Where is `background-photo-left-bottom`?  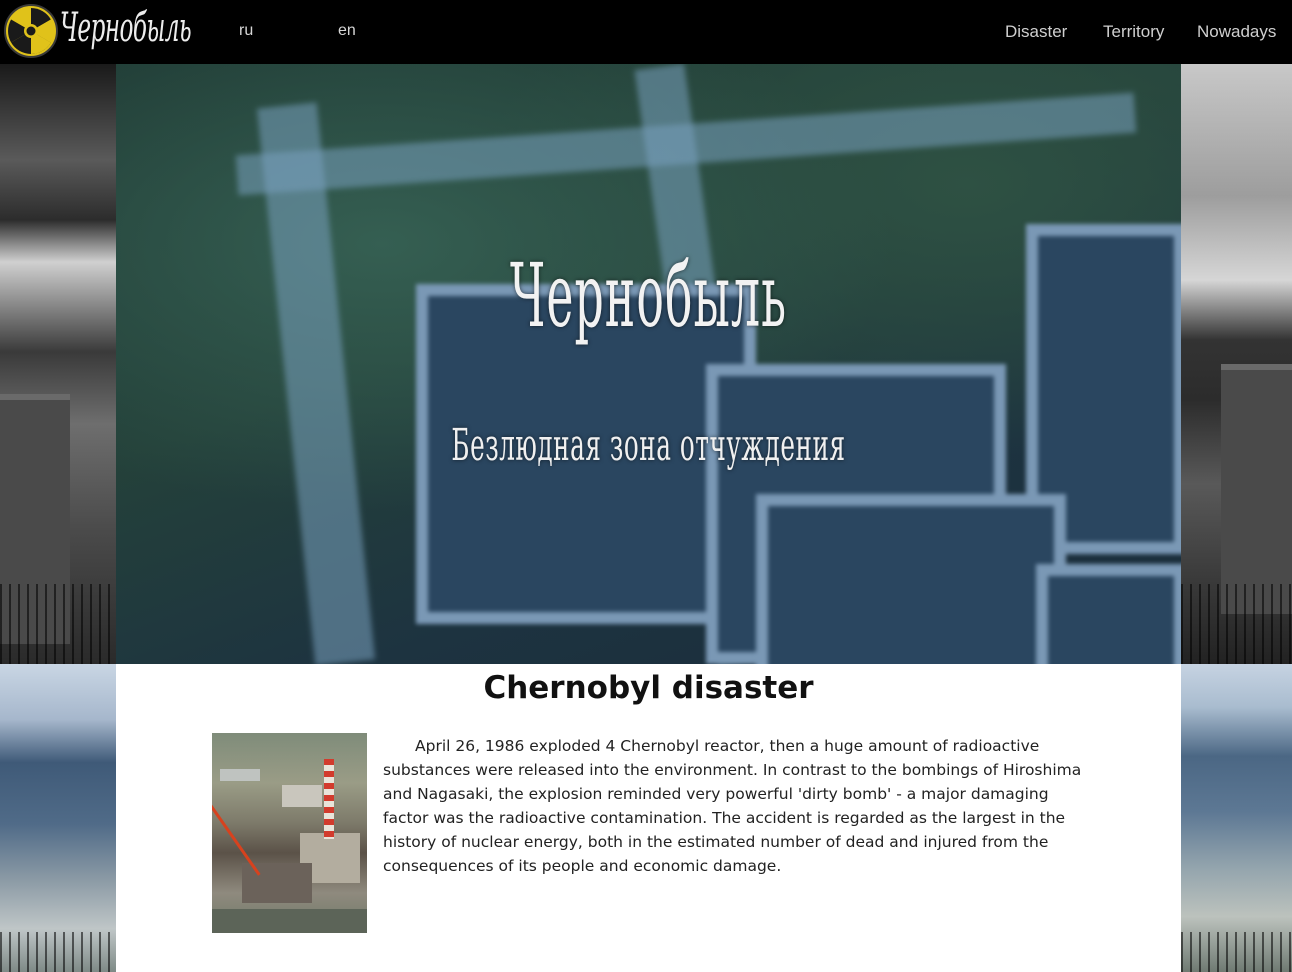 background-photo-left-bottom is located at coordinates (58, 818).